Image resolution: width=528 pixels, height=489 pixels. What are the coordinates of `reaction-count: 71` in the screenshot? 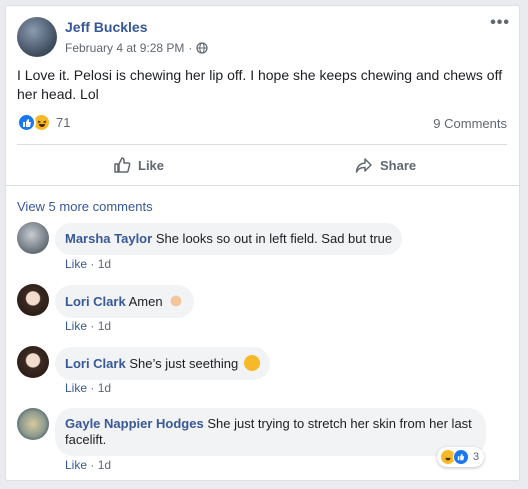 It's located at (63, 122).